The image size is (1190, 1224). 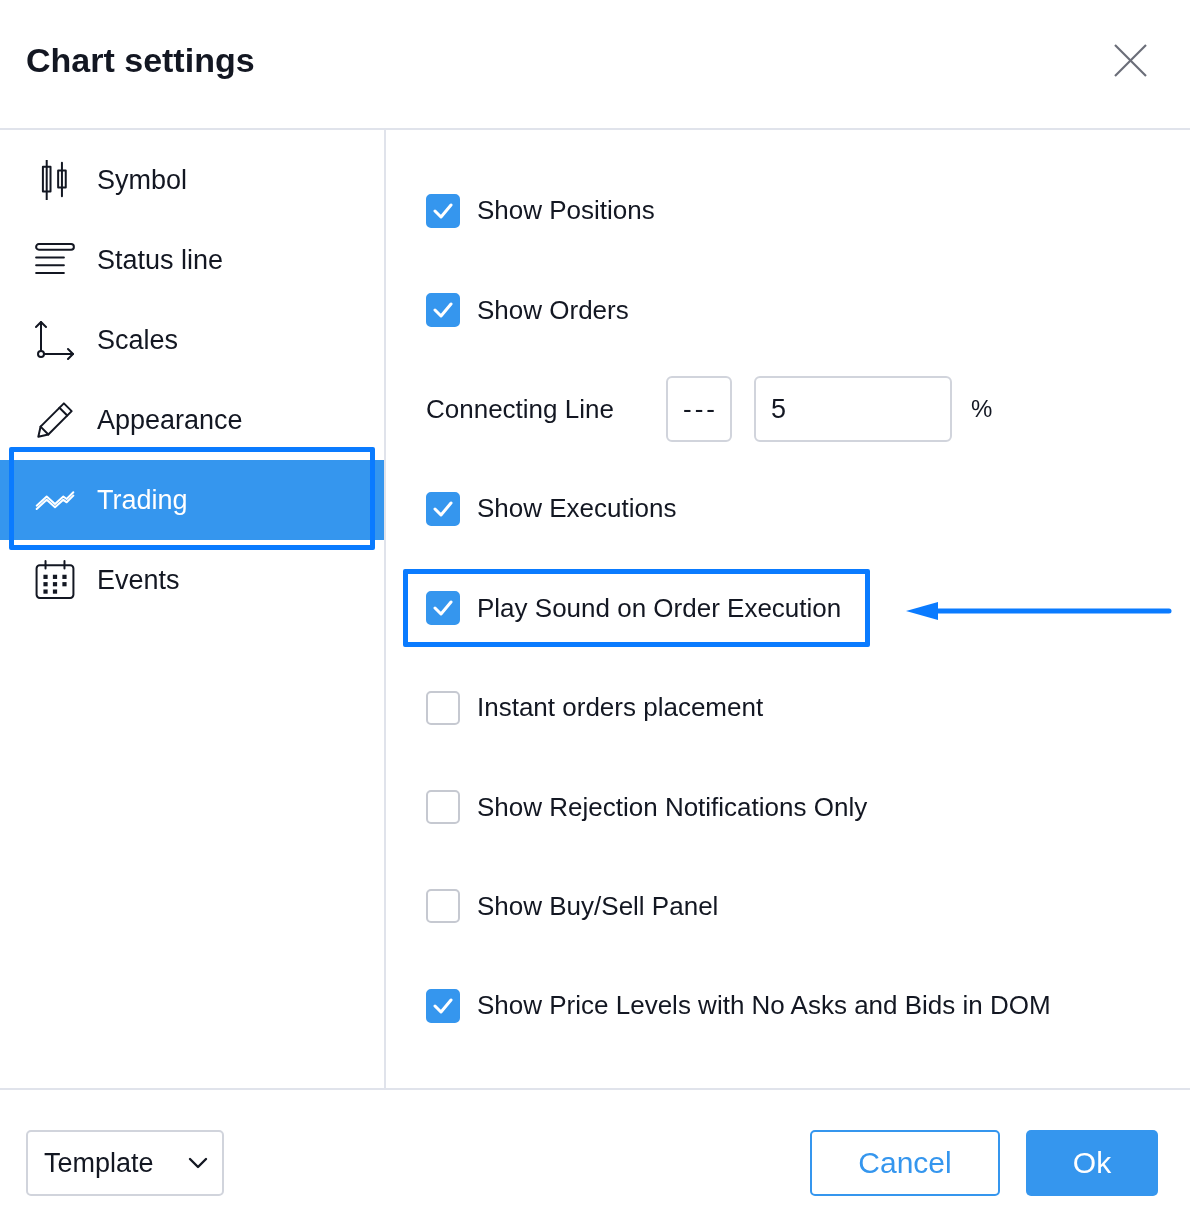 What do you see at coordinates (192, 340) in the screenshot?
I see `sidebar-item: Scales` at bounding box center [192, 340].